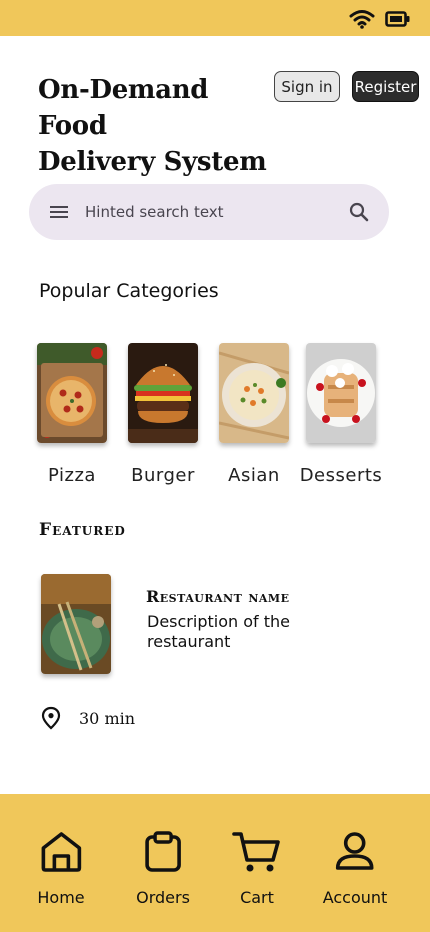 The height and width of the screenshot is (932, 430). What do you see at coordinates (76, 624) in the screenshot?
I see `restaurant-image` at bounding box center [76, 624].